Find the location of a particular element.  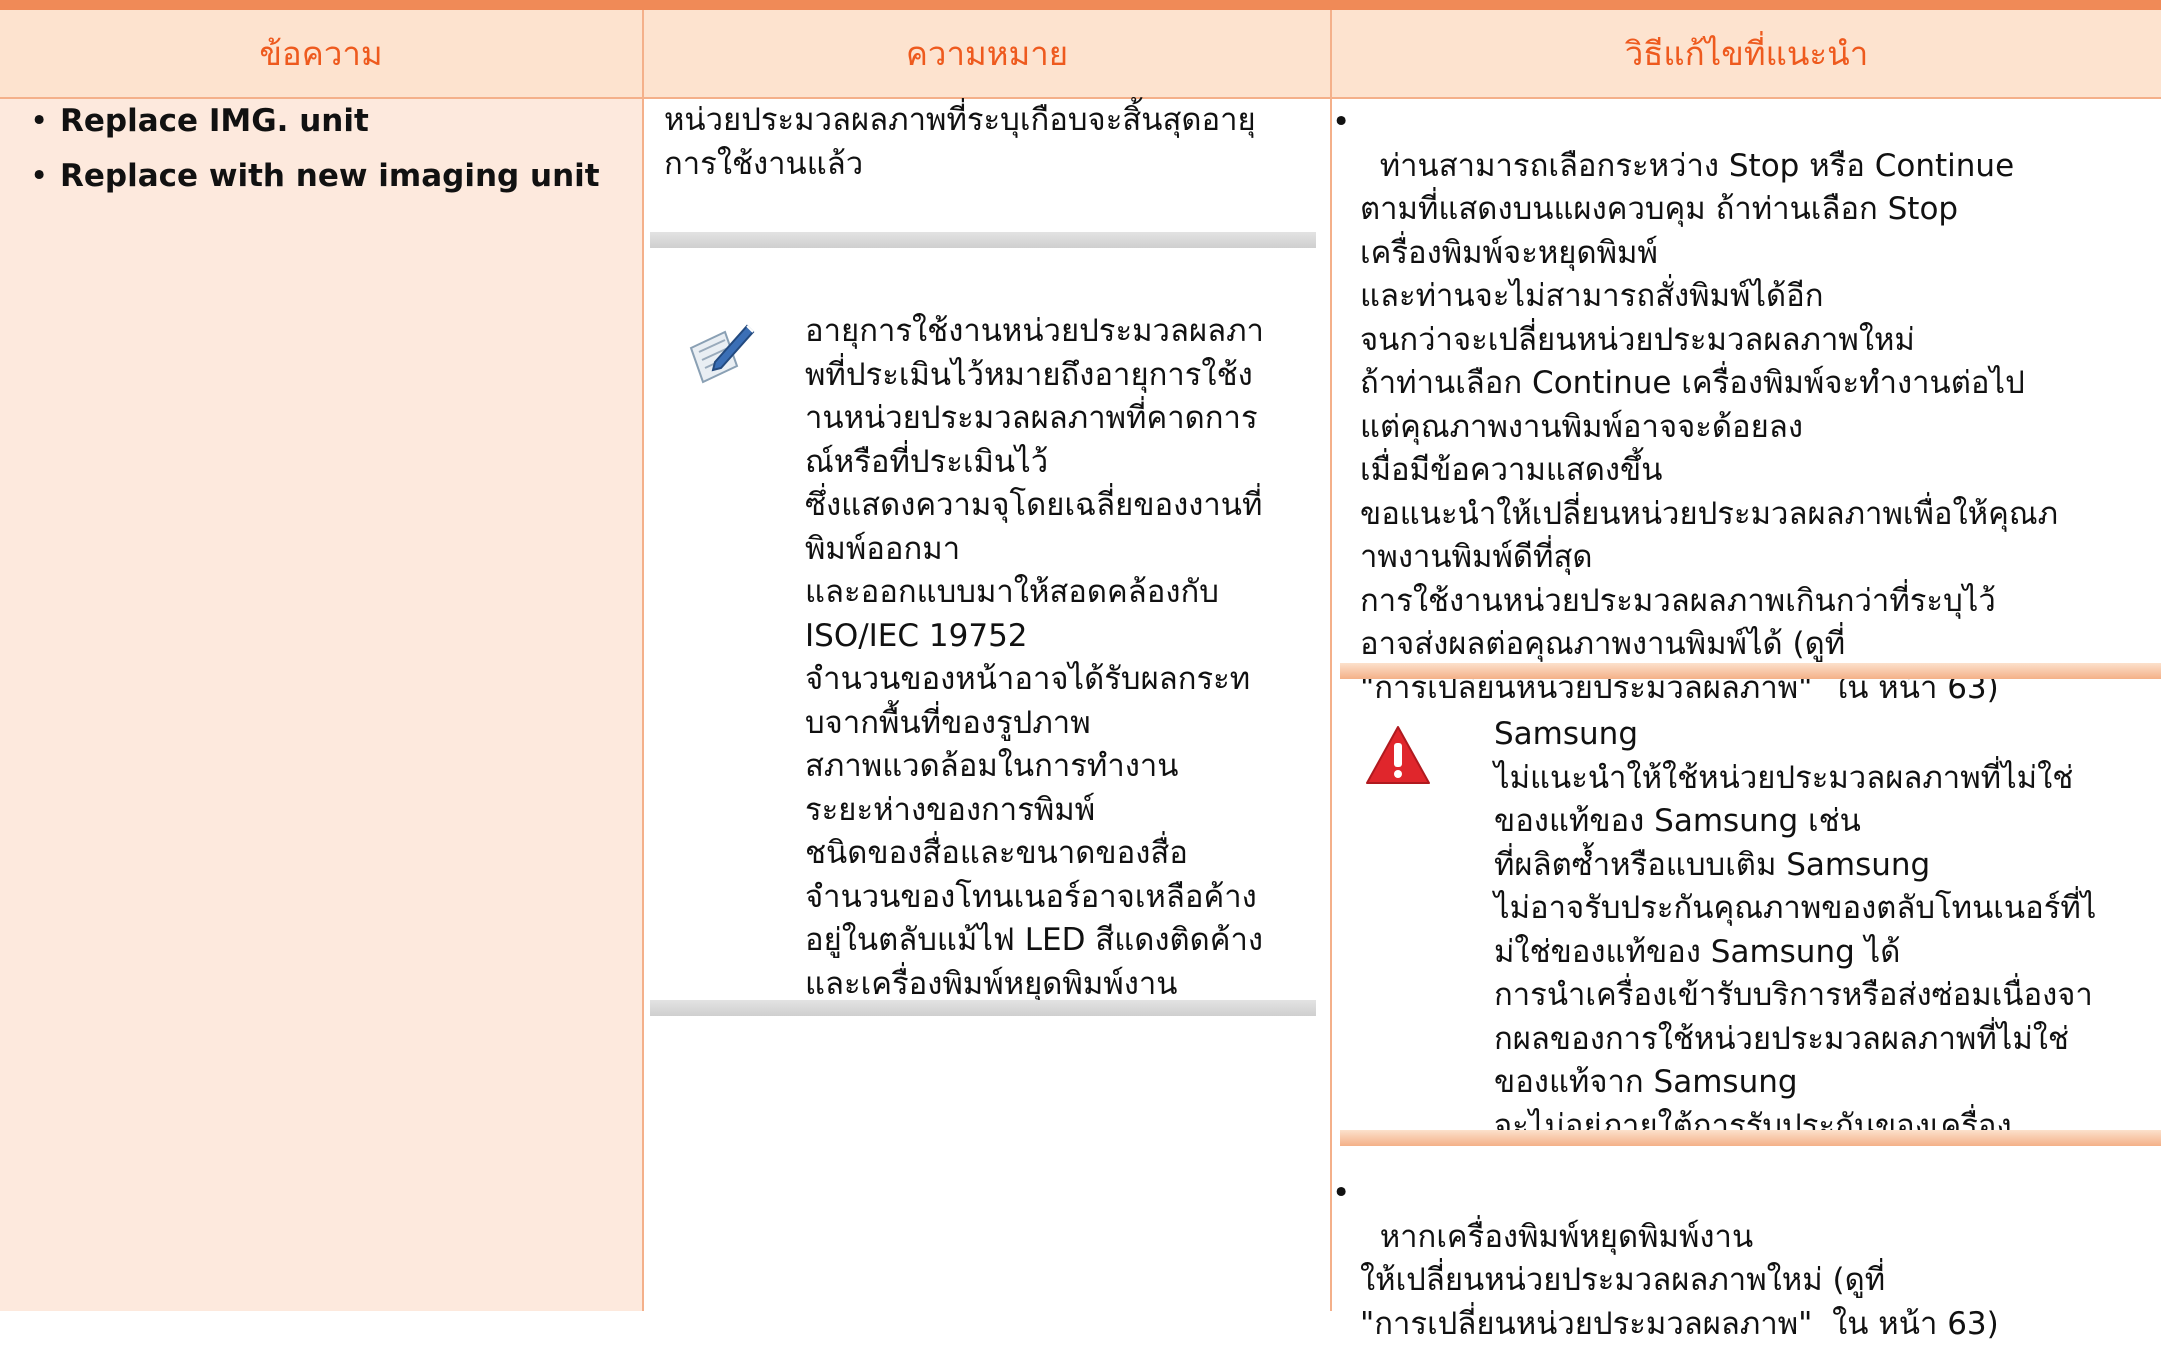

message-item: •Replace IMG. unit is located at coordinates (214, 121).